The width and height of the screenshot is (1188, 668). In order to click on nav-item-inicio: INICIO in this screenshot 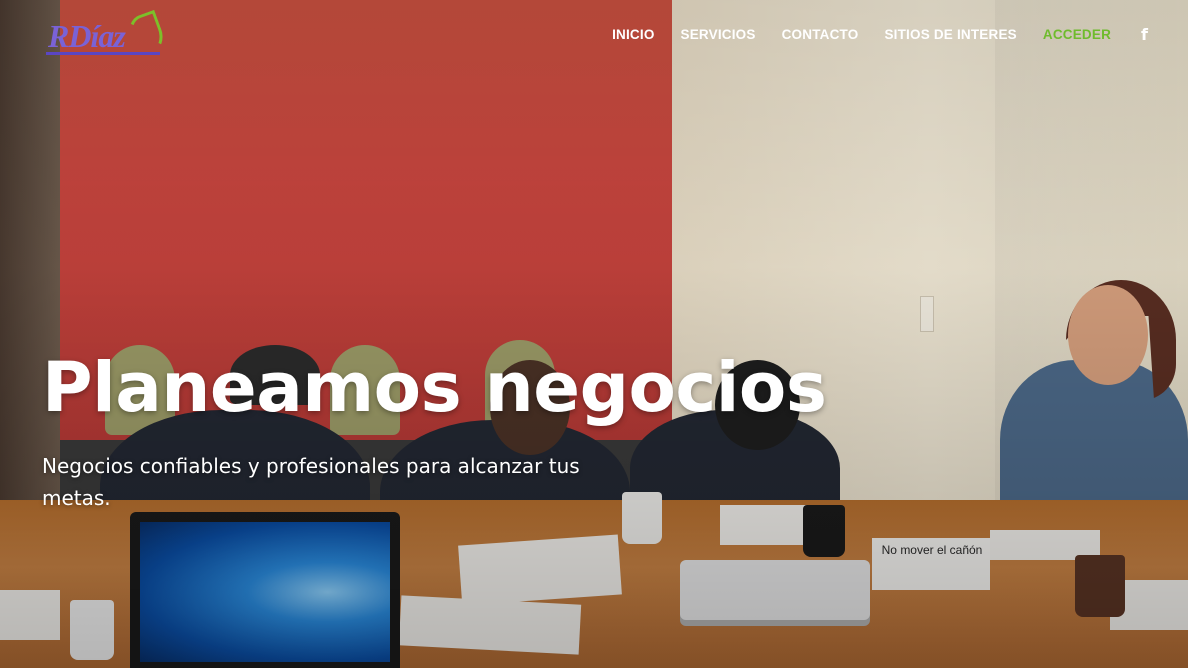, I will do `click(633, 34)`.